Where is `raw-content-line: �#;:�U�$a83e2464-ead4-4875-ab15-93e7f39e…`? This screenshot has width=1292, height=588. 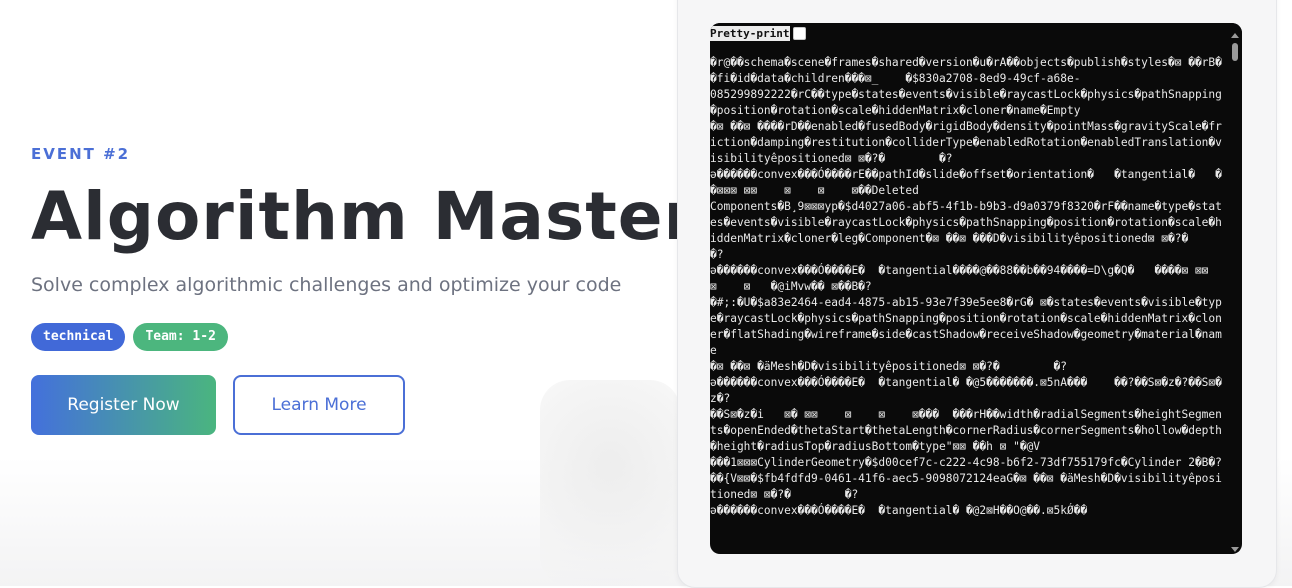 raw-content-line: �#;:�U�$a83e2464-ead4-4875-ab15-93e7f39e… is located at coordinates (966, 326).